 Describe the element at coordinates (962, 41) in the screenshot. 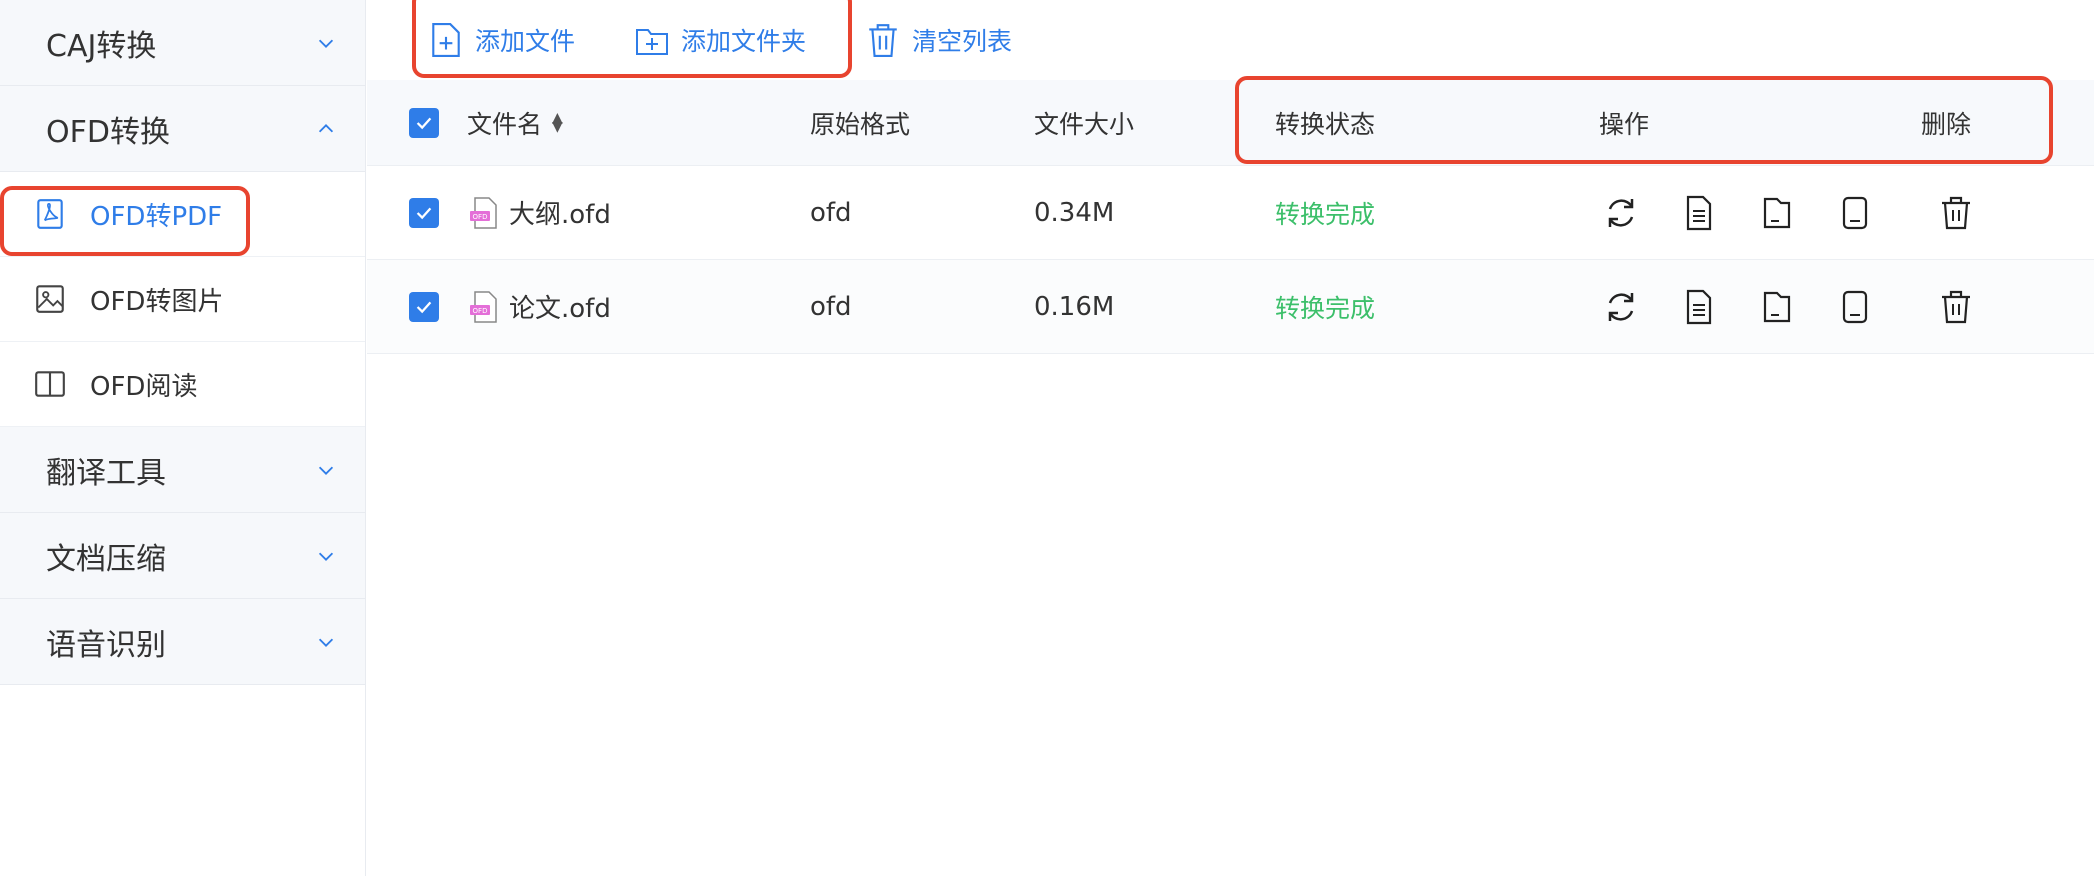

I see `clear-list-label: 清空列表` at that location.